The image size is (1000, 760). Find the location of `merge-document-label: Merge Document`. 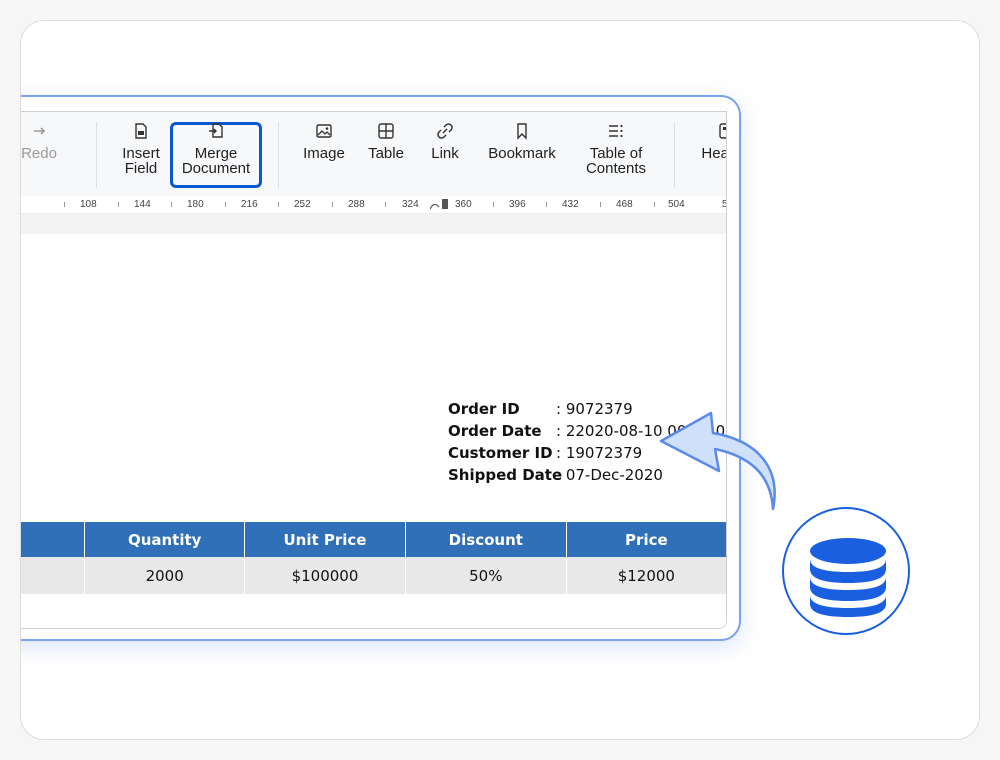

merge-document-label: Merge Document is located at coordinates (216, 161).